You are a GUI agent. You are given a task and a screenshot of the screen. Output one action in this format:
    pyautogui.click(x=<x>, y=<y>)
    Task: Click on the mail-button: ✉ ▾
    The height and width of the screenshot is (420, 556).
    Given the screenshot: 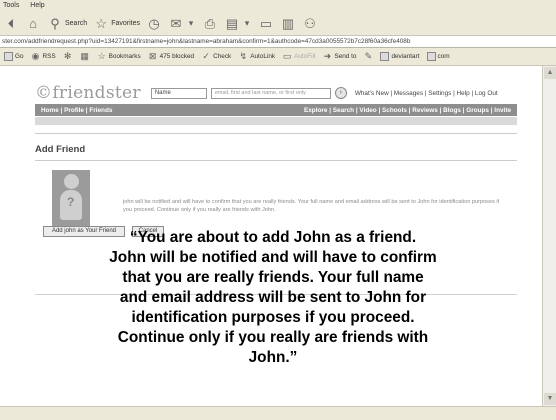 What is the action you would take?
    pyautogui.click(x=182, y=24)
    